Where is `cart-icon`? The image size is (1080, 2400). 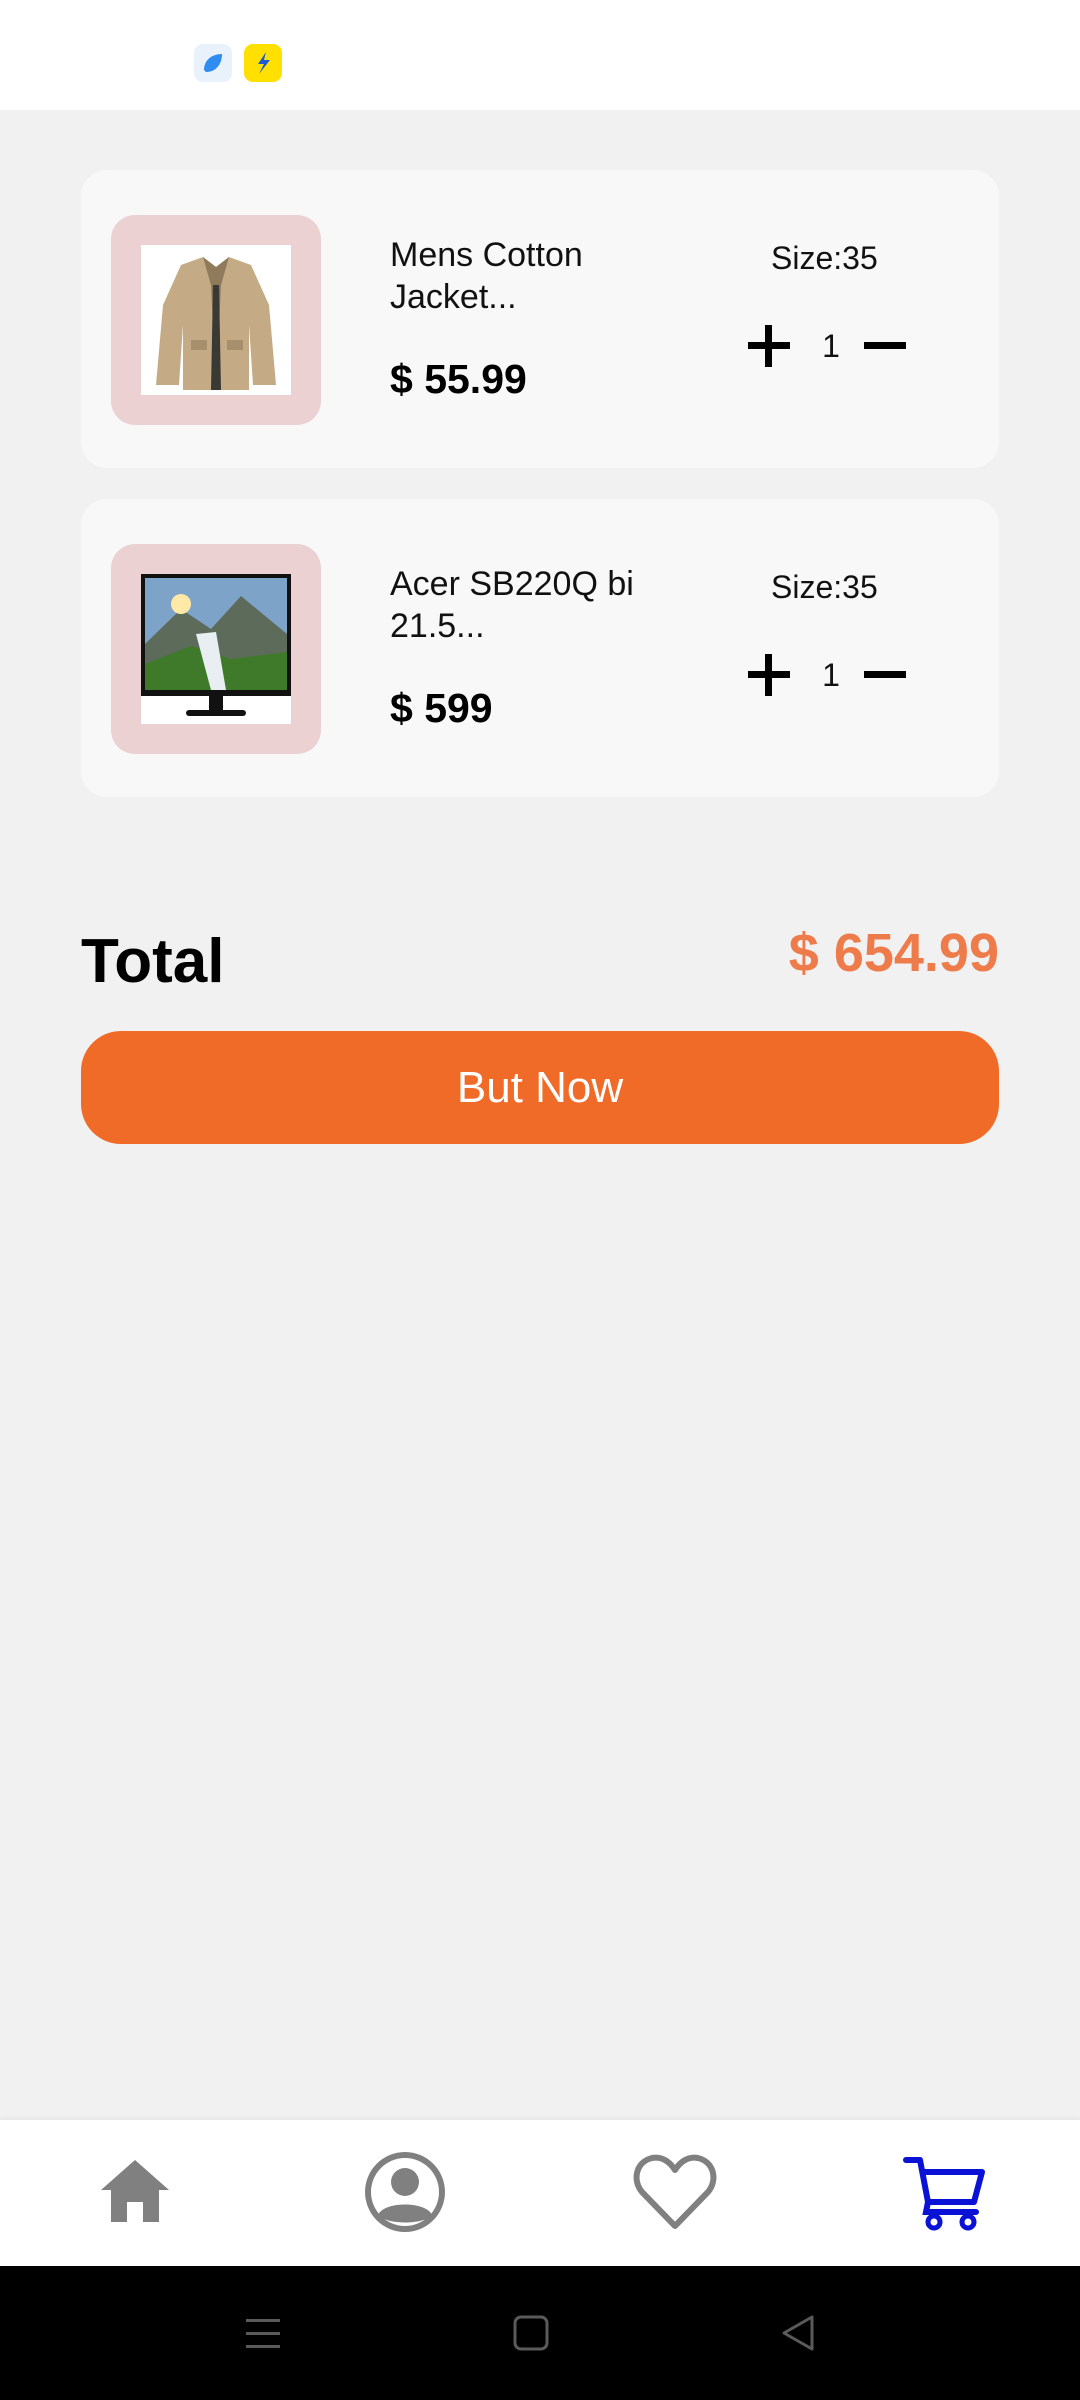 cart-icon is located at coordinates (944, 2194).